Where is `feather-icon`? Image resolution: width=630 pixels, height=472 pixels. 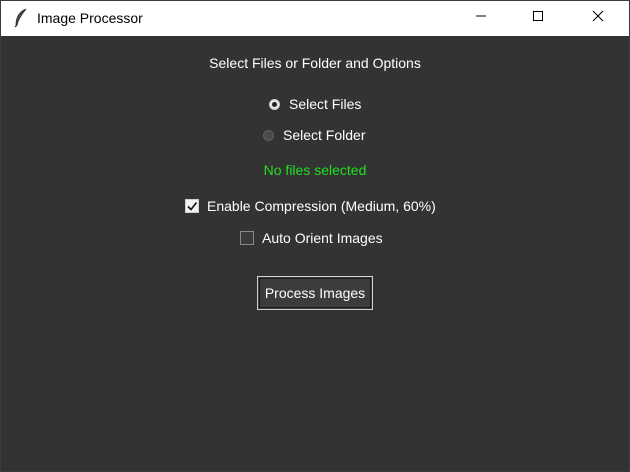 feather-icon is located at coordinates (21, 18).